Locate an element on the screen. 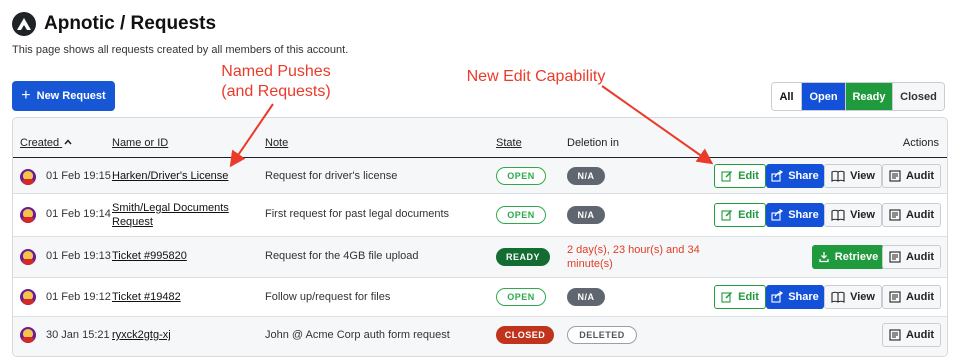  annotation-line: (and Requests) is located at coordinates (276, 91).